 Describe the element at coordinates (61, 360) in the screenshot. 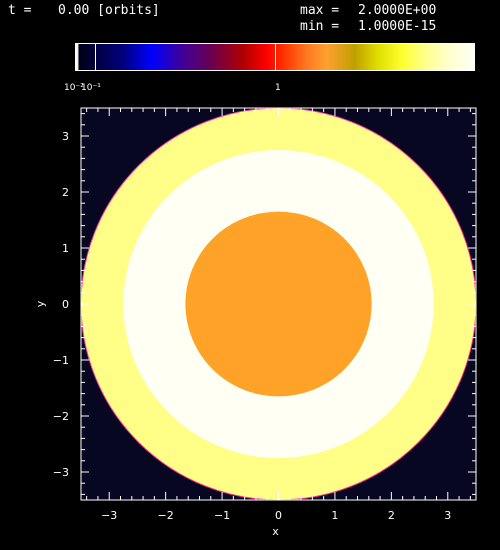

I see `y-tick-label: −1` at that location.